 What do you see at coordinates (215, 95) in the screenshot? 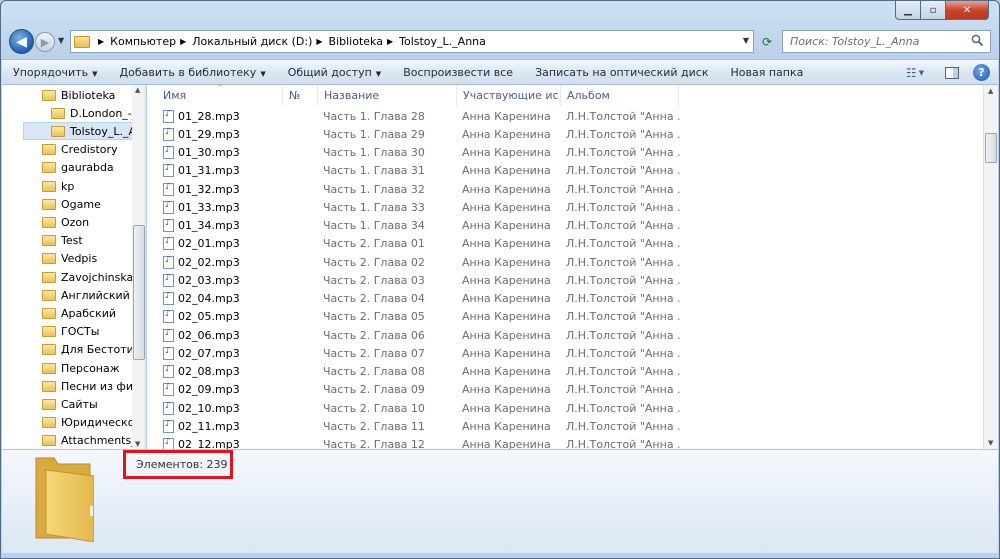
I see `column-name: ^ Имя` at bounding box center [215, 95].